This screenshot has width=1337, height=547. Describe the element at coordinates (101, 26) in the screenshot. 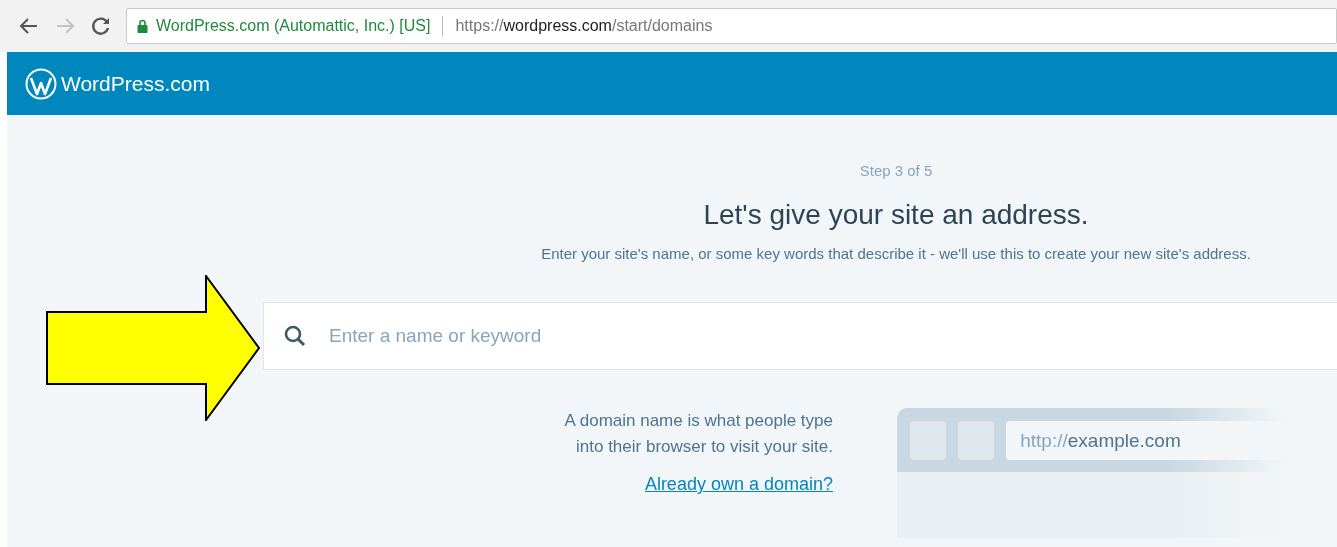

I see `reload-icon` at that location.